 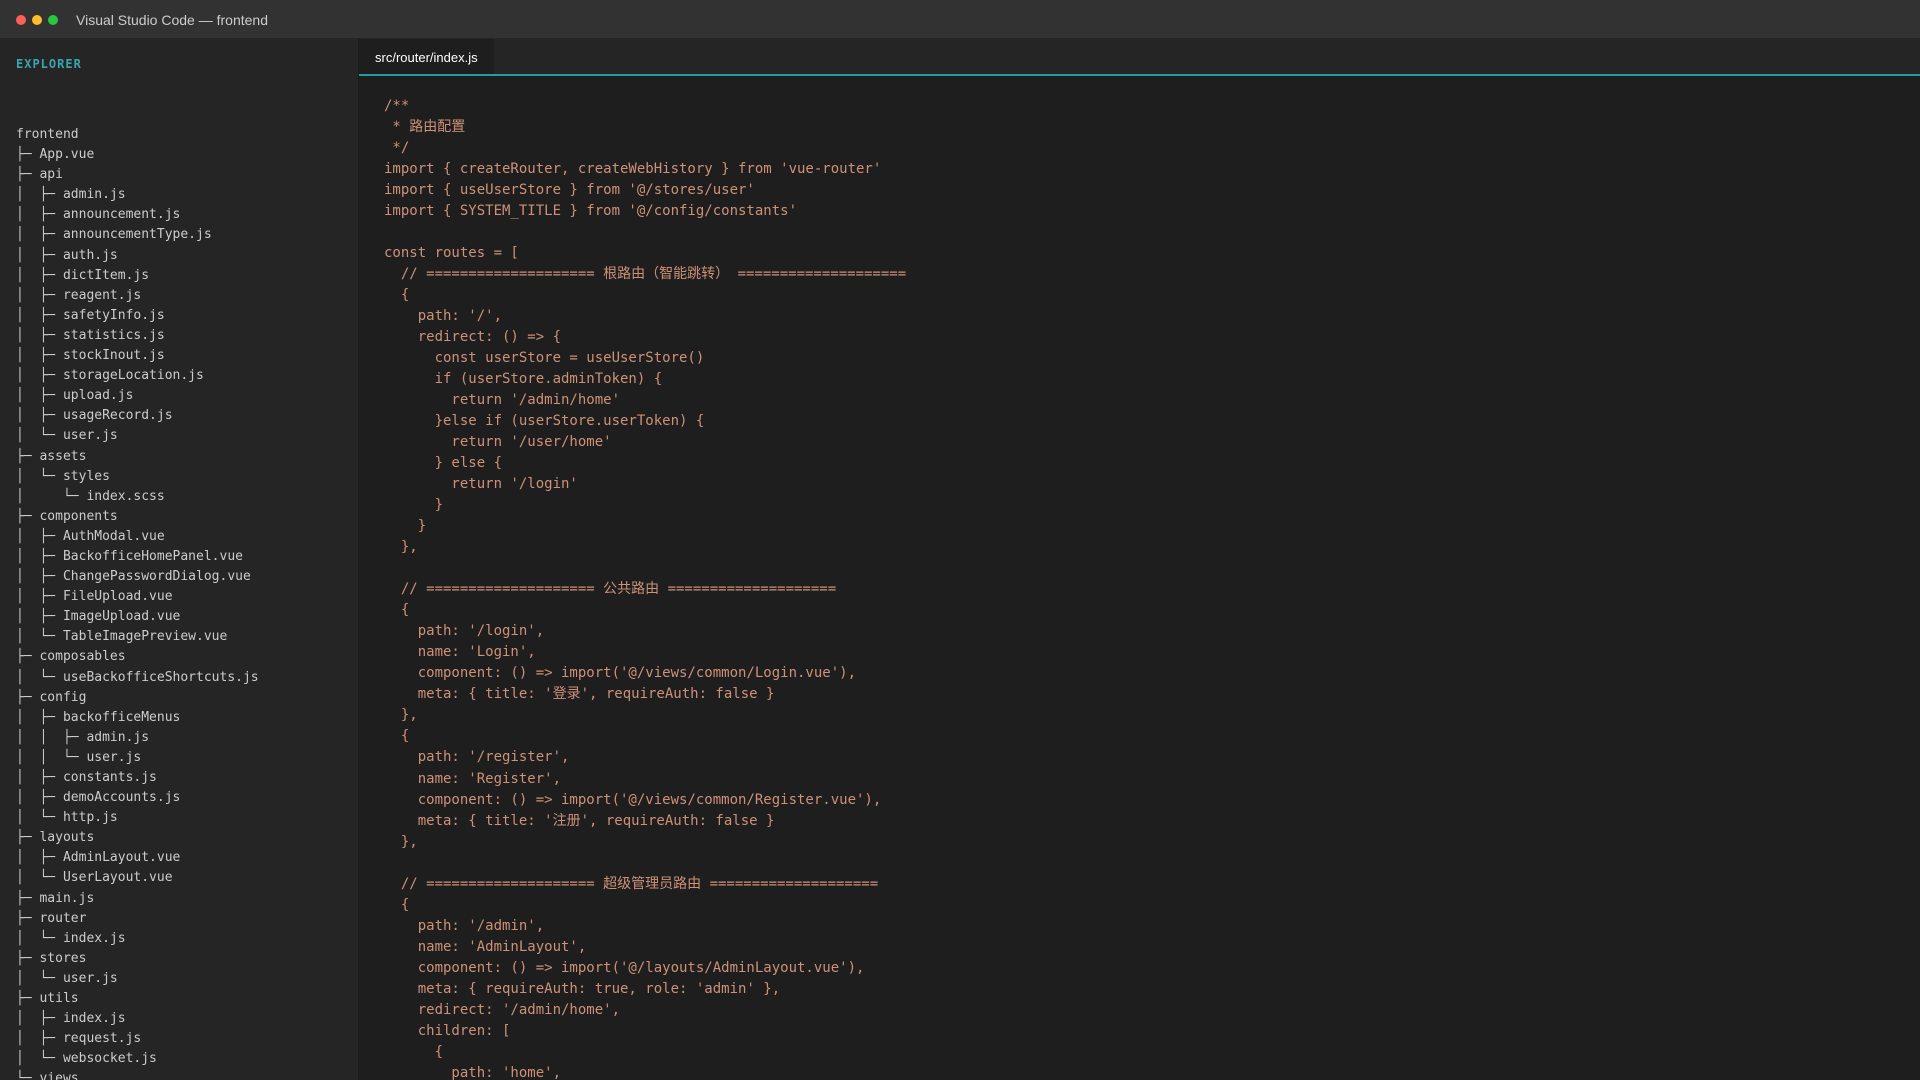 I want to click on code-line: path: '/admin',, so click(x=464, y=925).